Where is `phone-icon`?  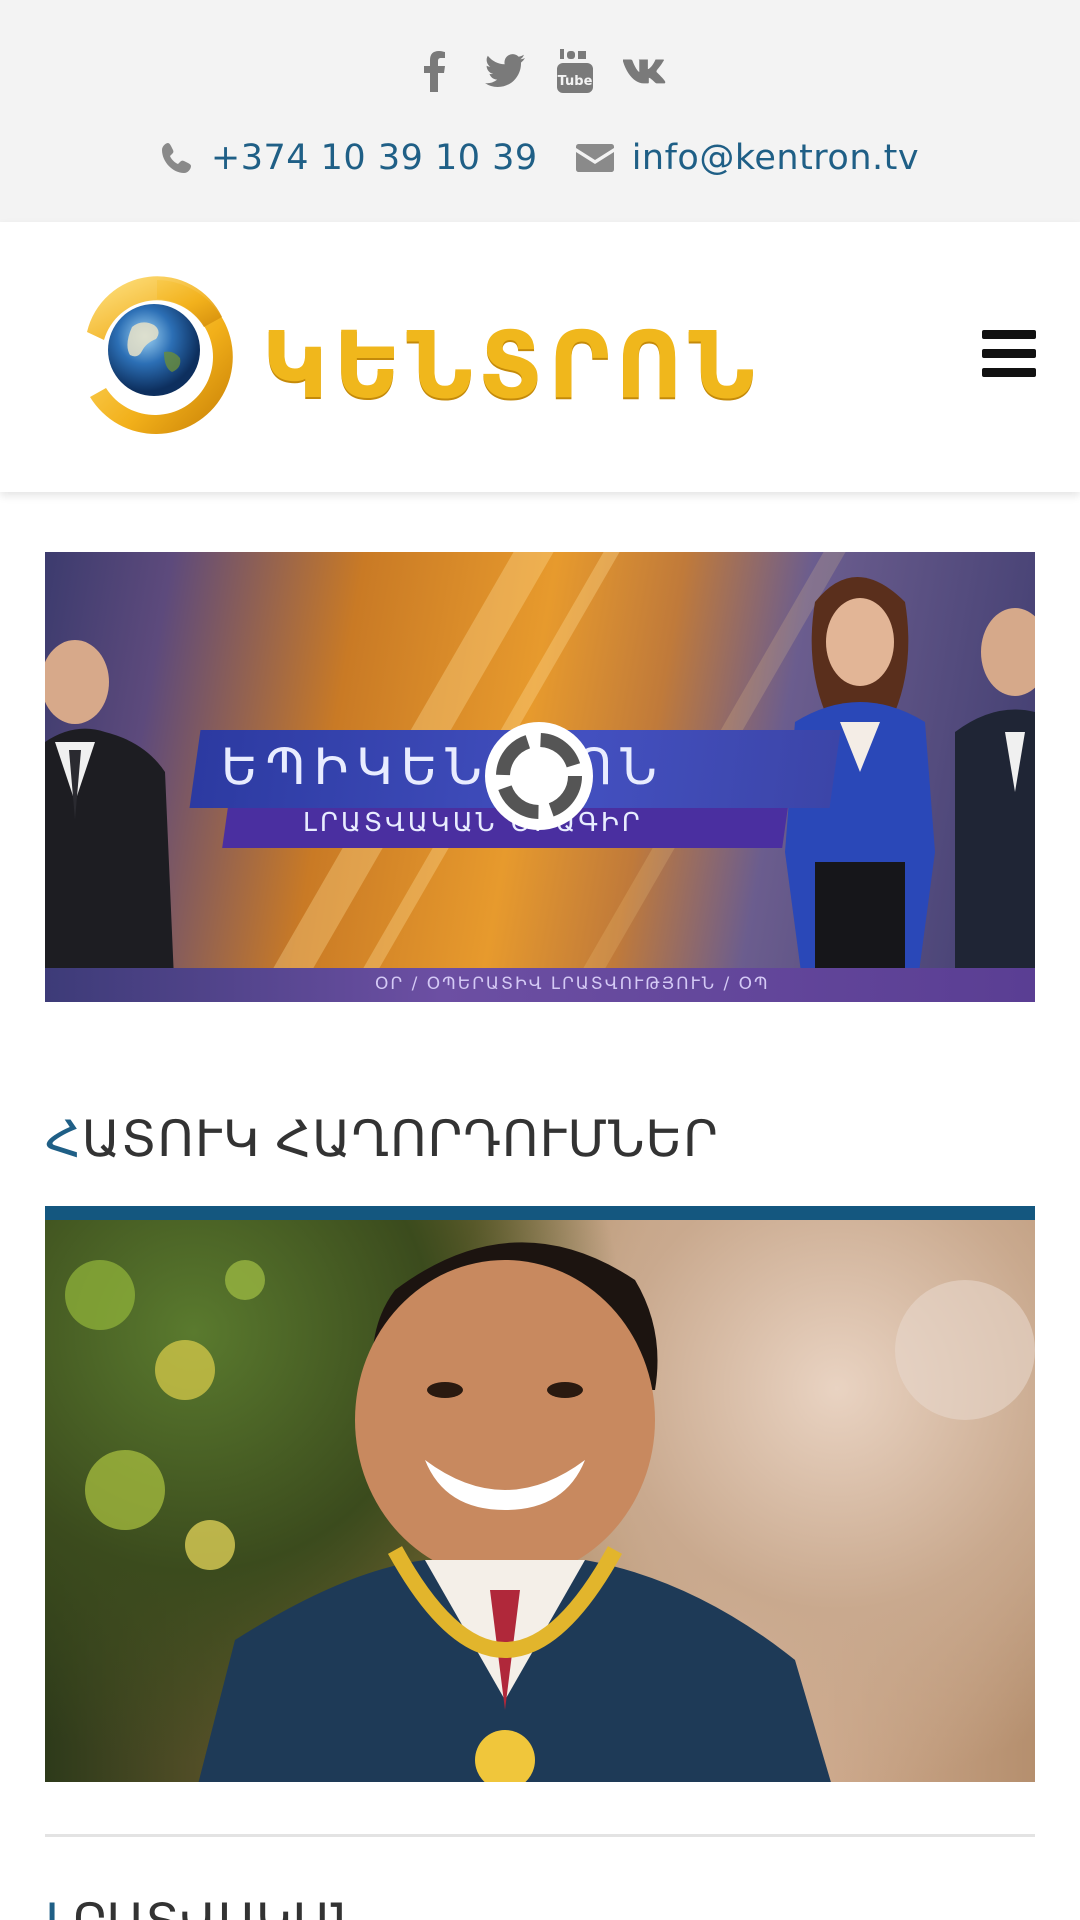
phone-icon is located at coordinates (176, 158).